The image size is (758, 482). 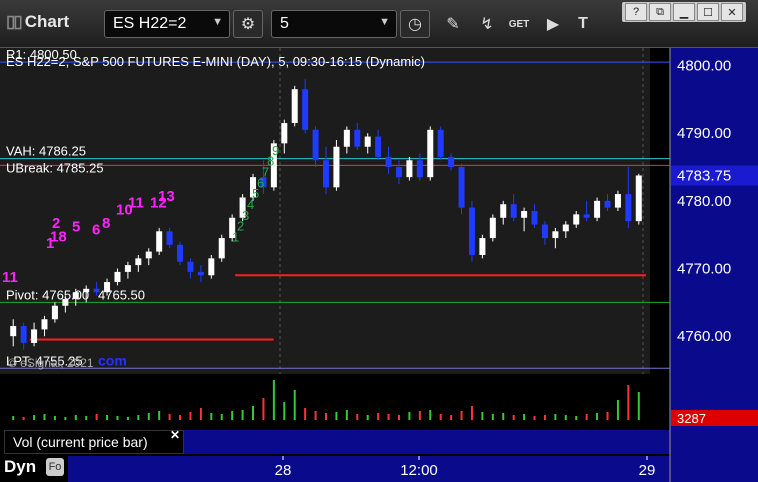 What do you see at coordinates (704, 133) in the screenshot?
I see `price-tick-label: 4790.00` at bounding box center [704, 133].